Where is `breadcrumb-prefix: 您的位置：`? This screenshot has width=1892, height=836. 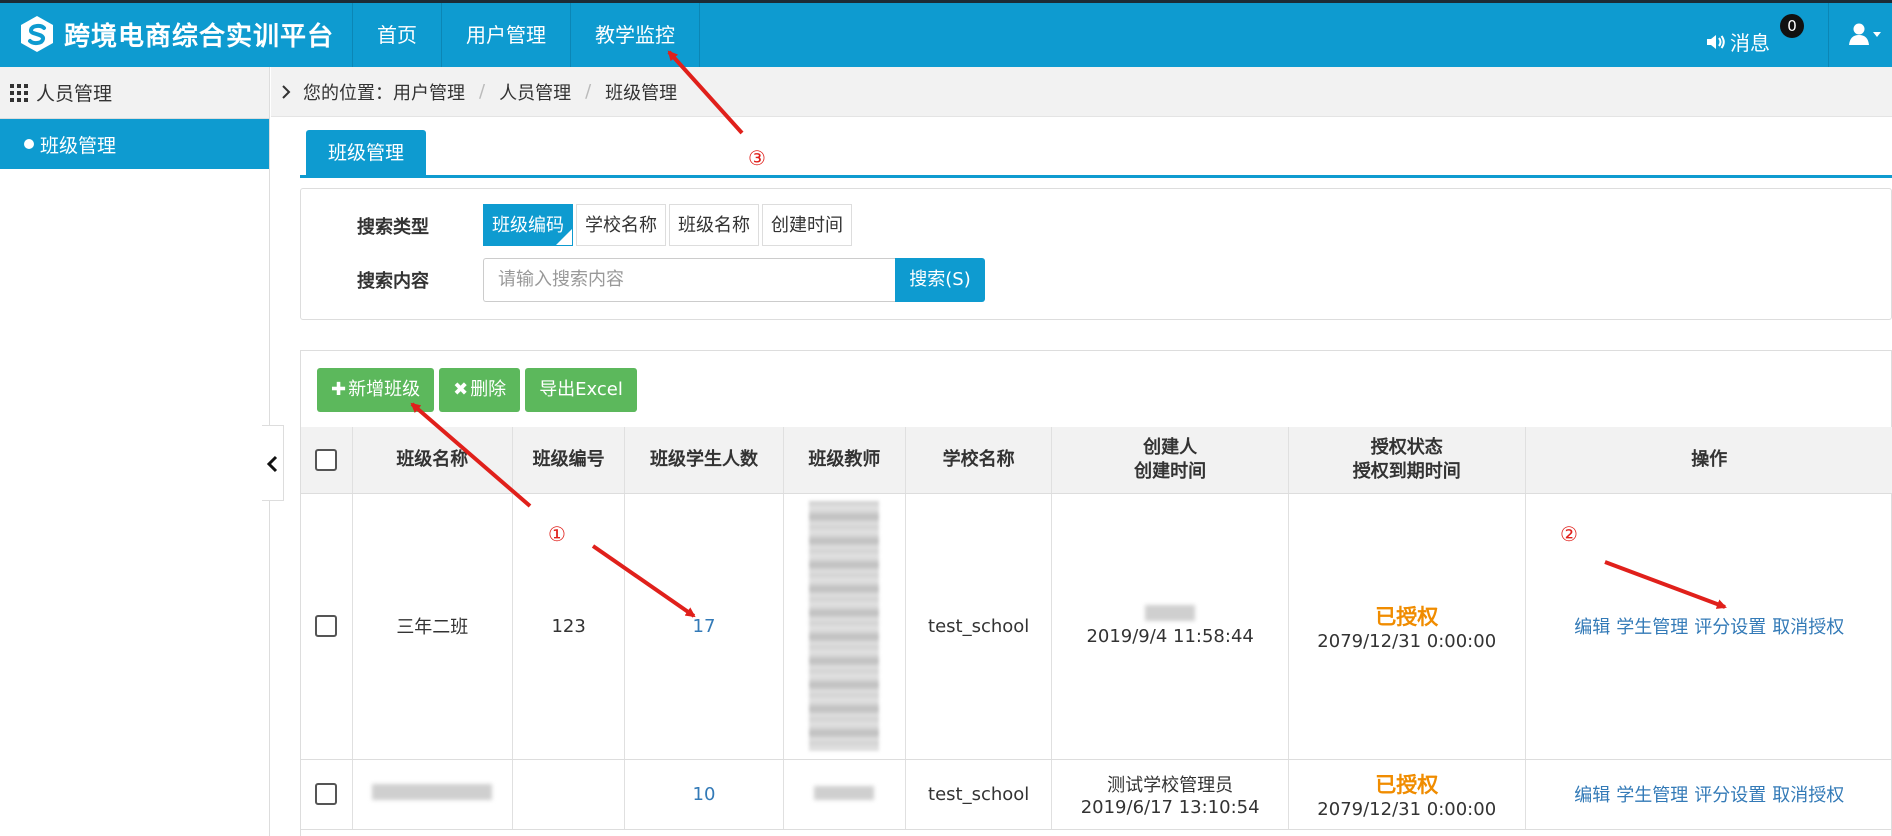 breadcrumb-prefix: 您的位置： is located at coordinates (348, 93).